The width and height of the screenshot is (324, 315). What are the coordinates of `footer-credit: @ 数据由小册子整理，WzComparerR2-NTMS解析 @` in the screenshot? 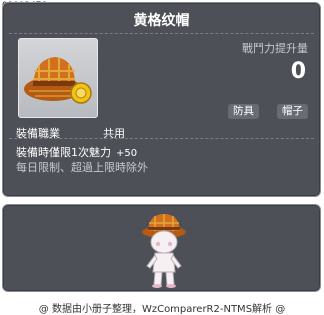 It's located at (162, 309).